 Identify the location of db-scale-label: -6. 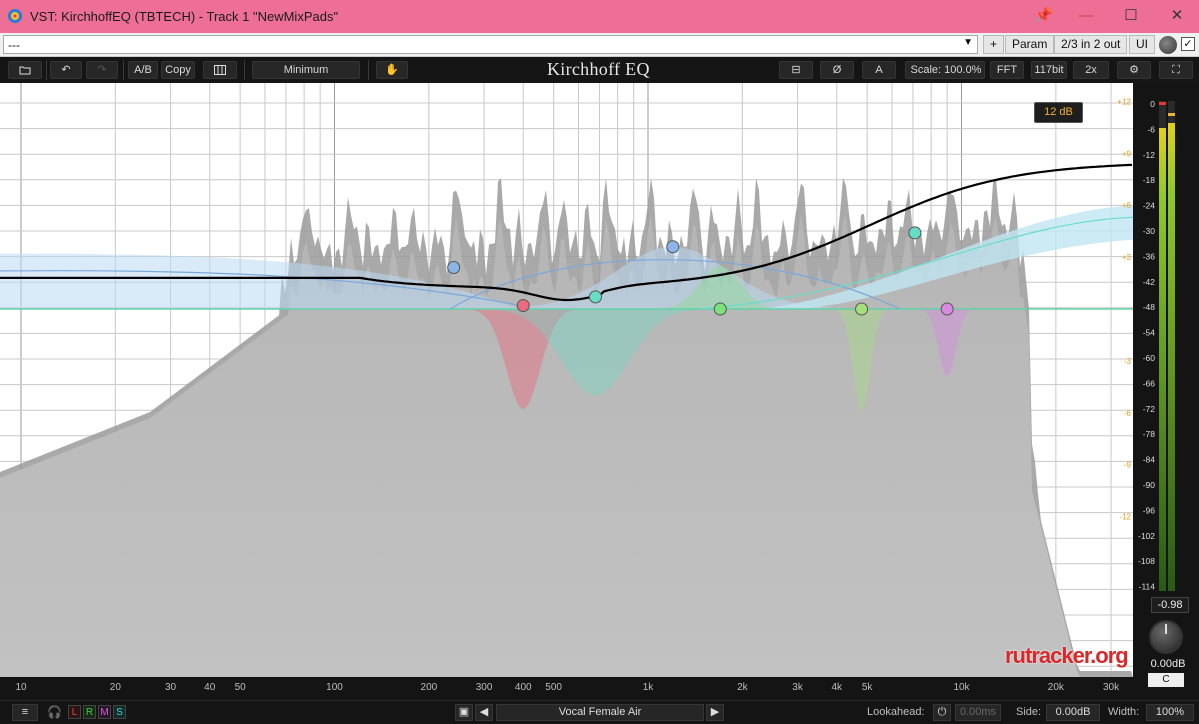
(1151, 129).